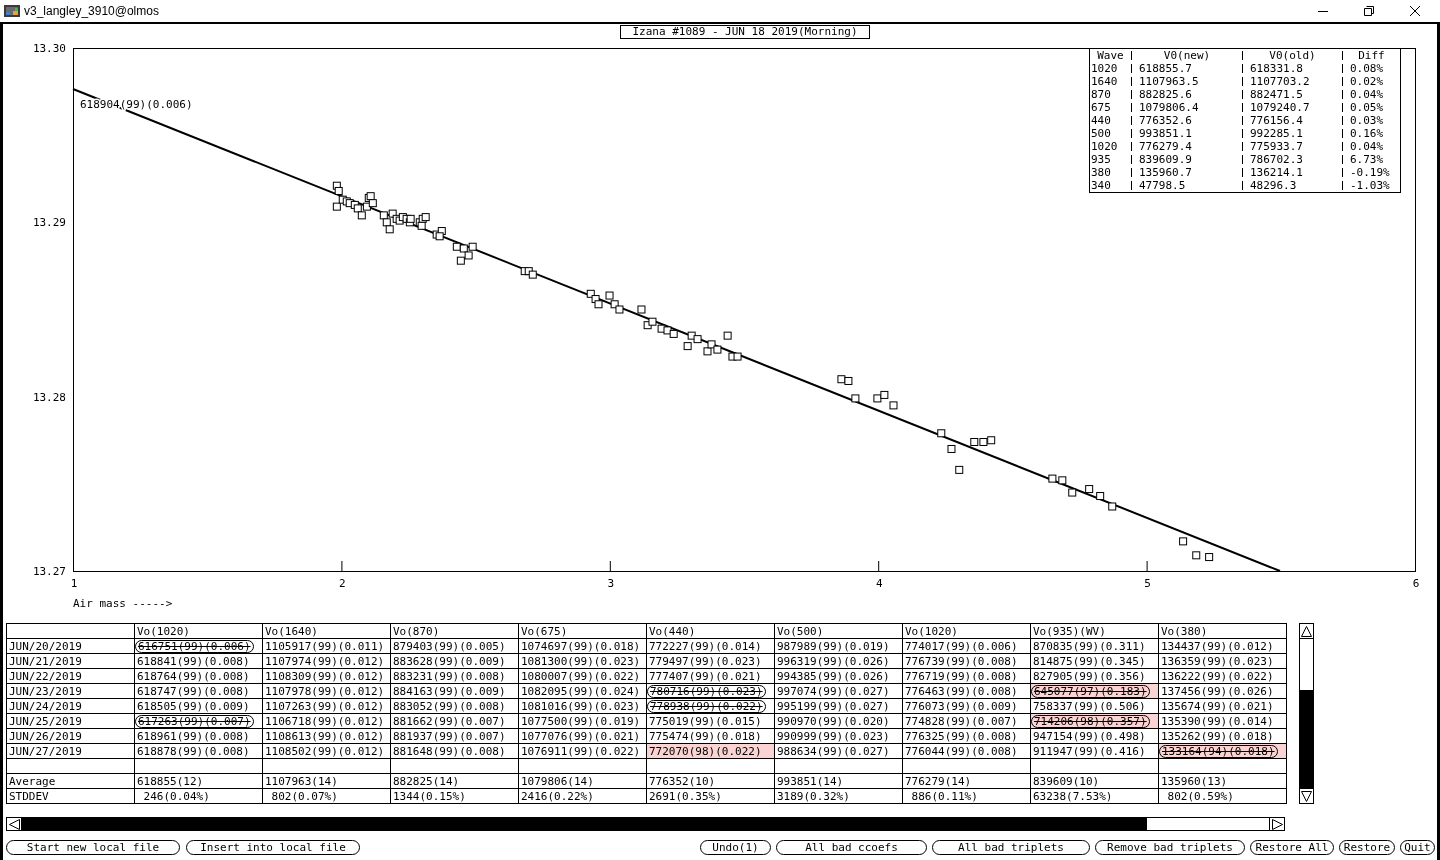  What do you see at coordinates (1306, 796) in the screenshot?
I see `scroll-down-button` at bounding box center [1306, 796].